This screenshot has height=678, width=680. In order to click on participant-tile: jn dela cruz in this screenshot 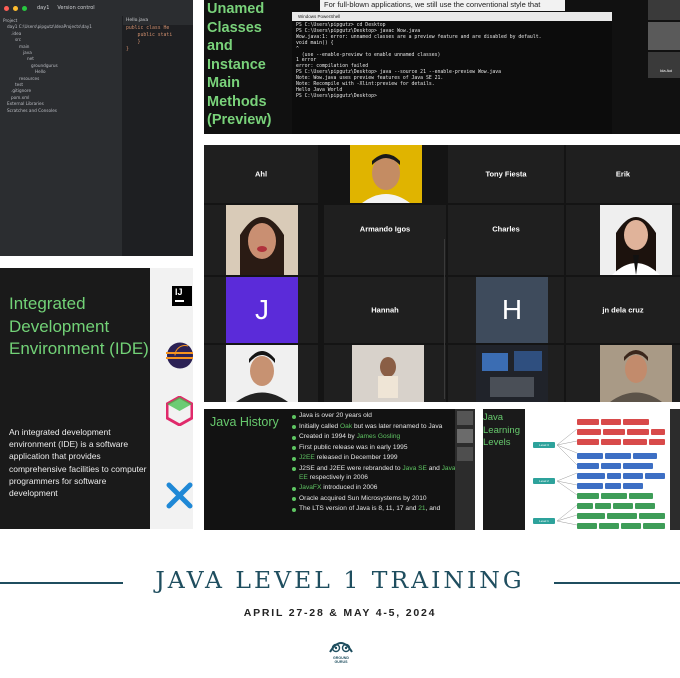, I will do `click(623, 310)`.